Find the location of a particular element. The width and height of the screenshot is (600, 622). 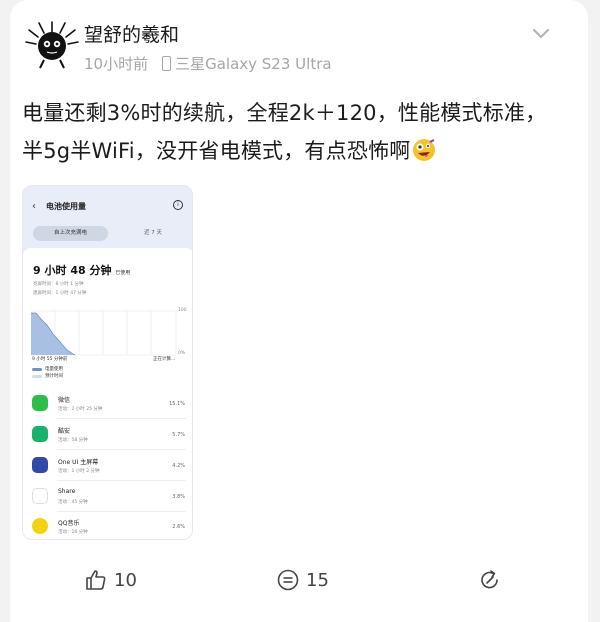

screenshot-header is located at coordinates (107, 221).